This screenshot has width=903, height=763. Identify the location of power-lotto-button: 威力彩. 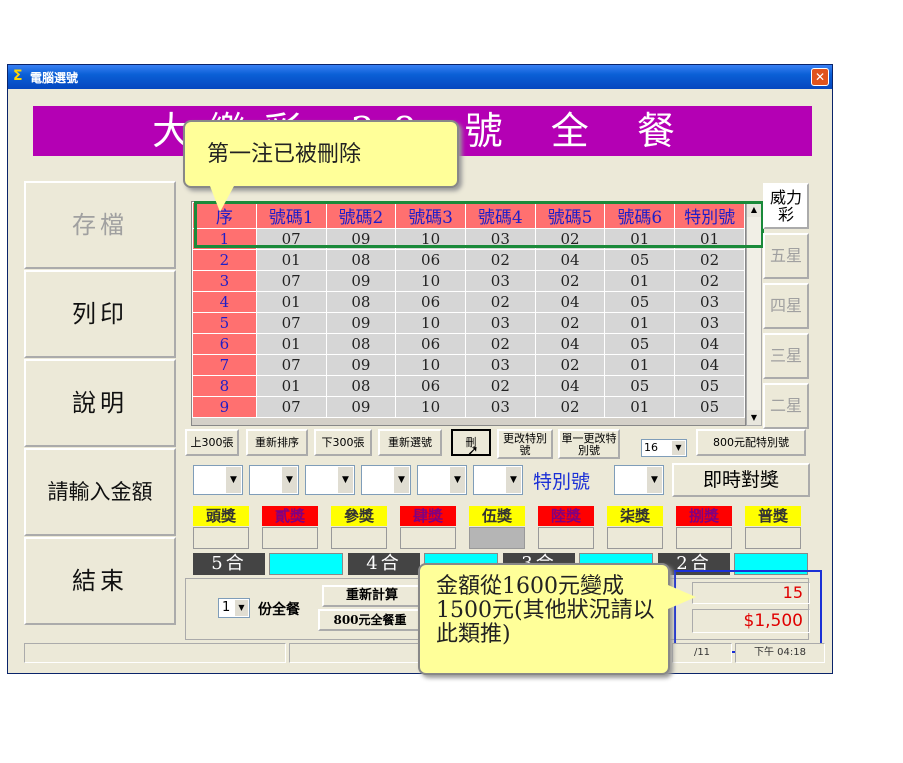
(786, 206).